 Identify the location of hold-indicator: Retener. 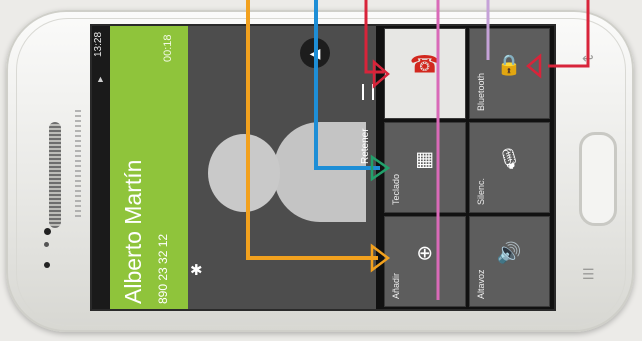
(367, 124).